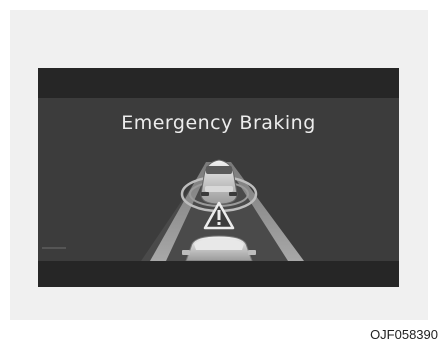  What do you see at coordinates (404, 334) in the screenshot?
I see `figure-caption: OJF058390` at bounding box center [404, 334].